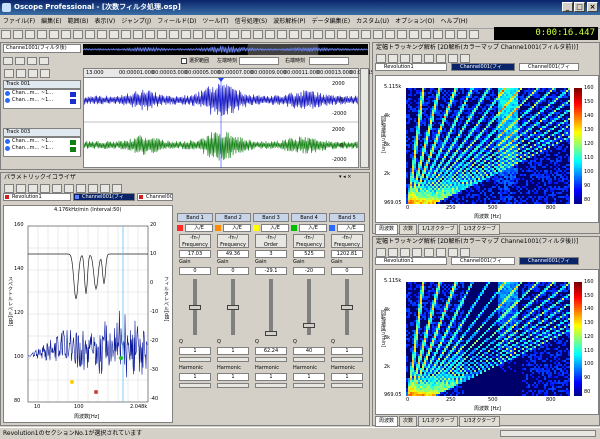 This screenshot has height=439, width=600. Describe the element at coordinates (309, 351) in the screenshot. I see `band-q-field: 40` at that location.